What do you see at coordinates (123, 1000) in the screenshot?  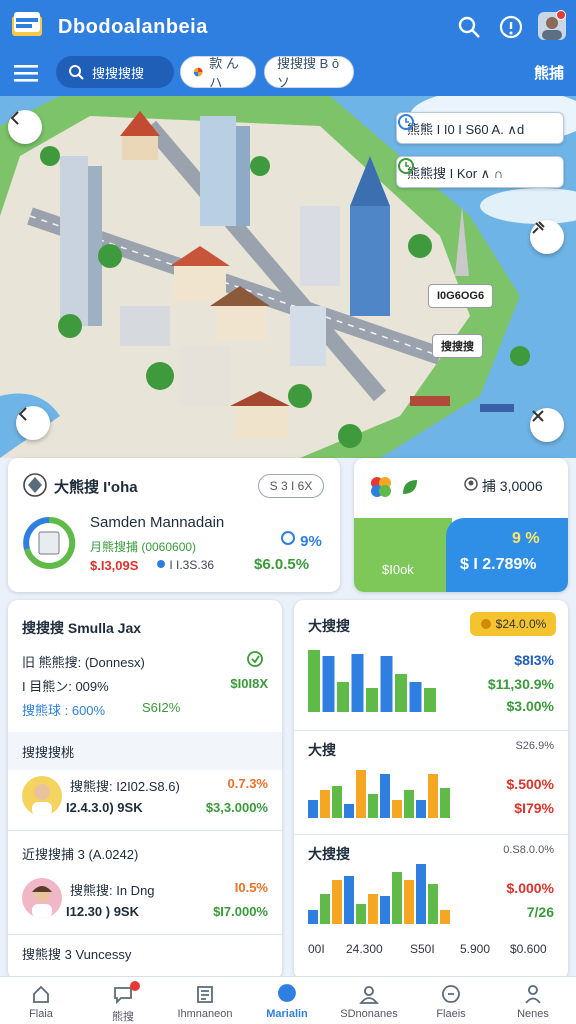 I see `bottom-nav--: 熊搜` at bounding box center [123, 1000].